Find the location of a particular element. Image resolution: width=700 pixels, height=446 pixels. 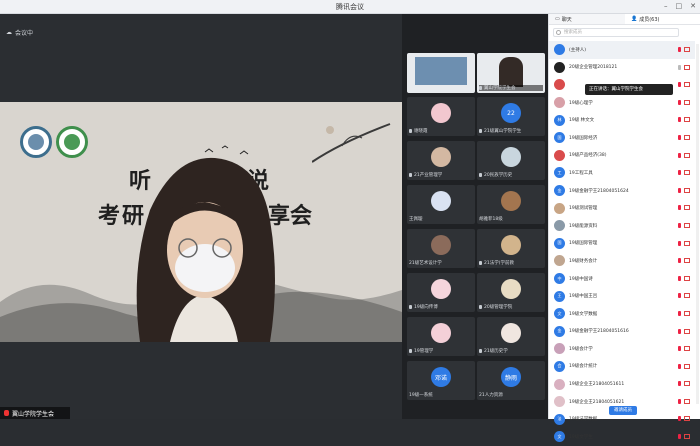

member-row: 19级财务会计 is located at coordinates (622, 261).